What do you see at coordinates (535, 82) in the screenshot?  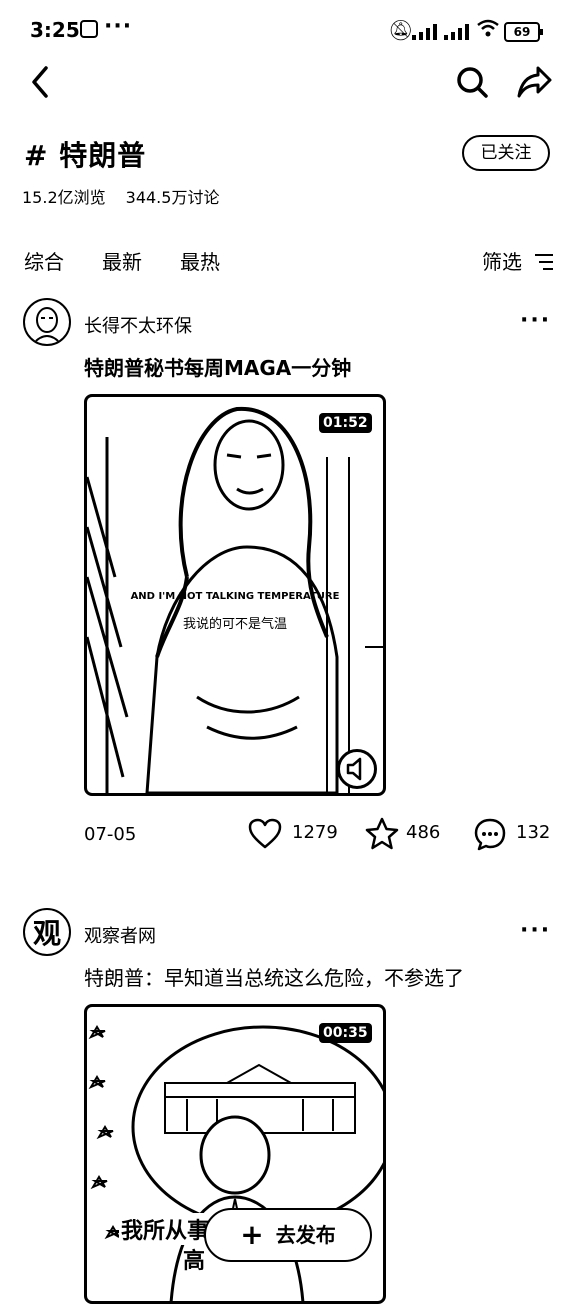 I see `share-icon` at bounding box center [535, 82].